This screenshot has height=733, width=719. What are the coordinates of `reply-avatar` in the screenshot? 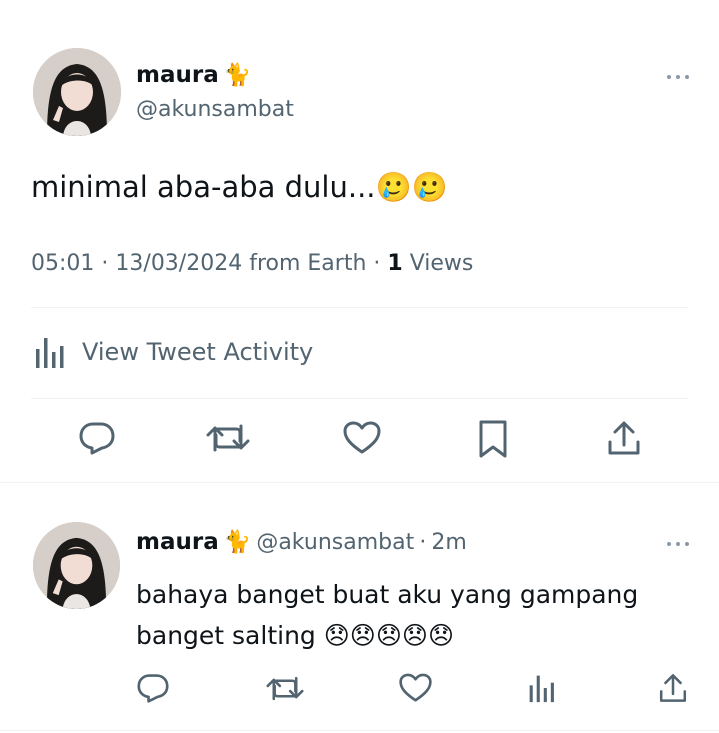 It's located at (76, 565).